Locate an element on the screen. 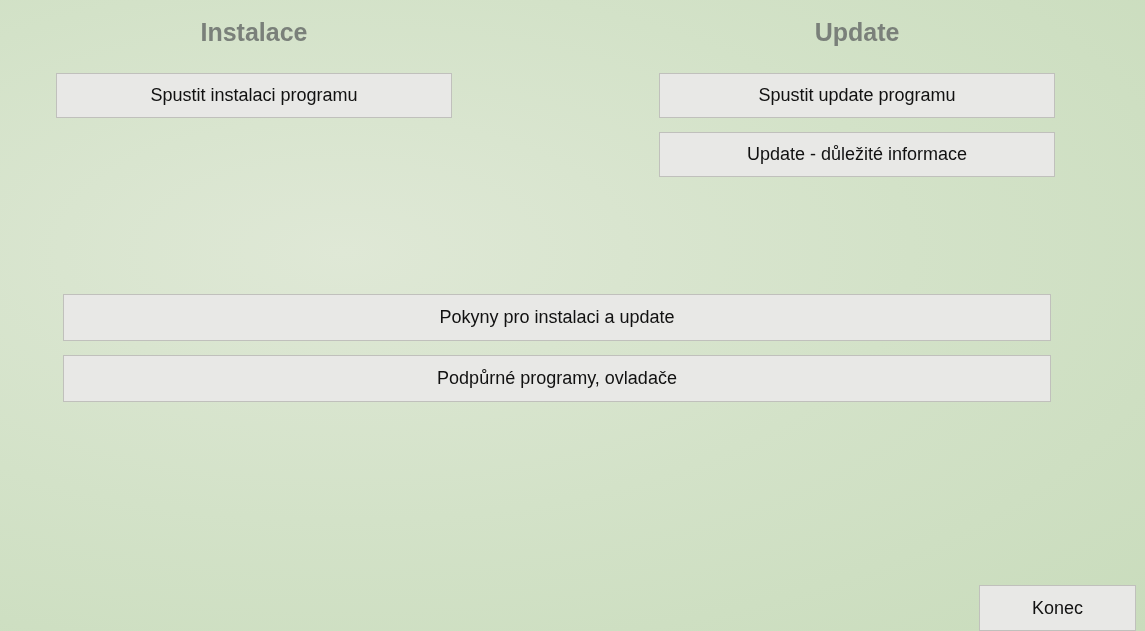 The width and height of the screenshot is (1145, 631). menu-button: Podpůrné programy, ovladače is located at coordinates (557, 378).